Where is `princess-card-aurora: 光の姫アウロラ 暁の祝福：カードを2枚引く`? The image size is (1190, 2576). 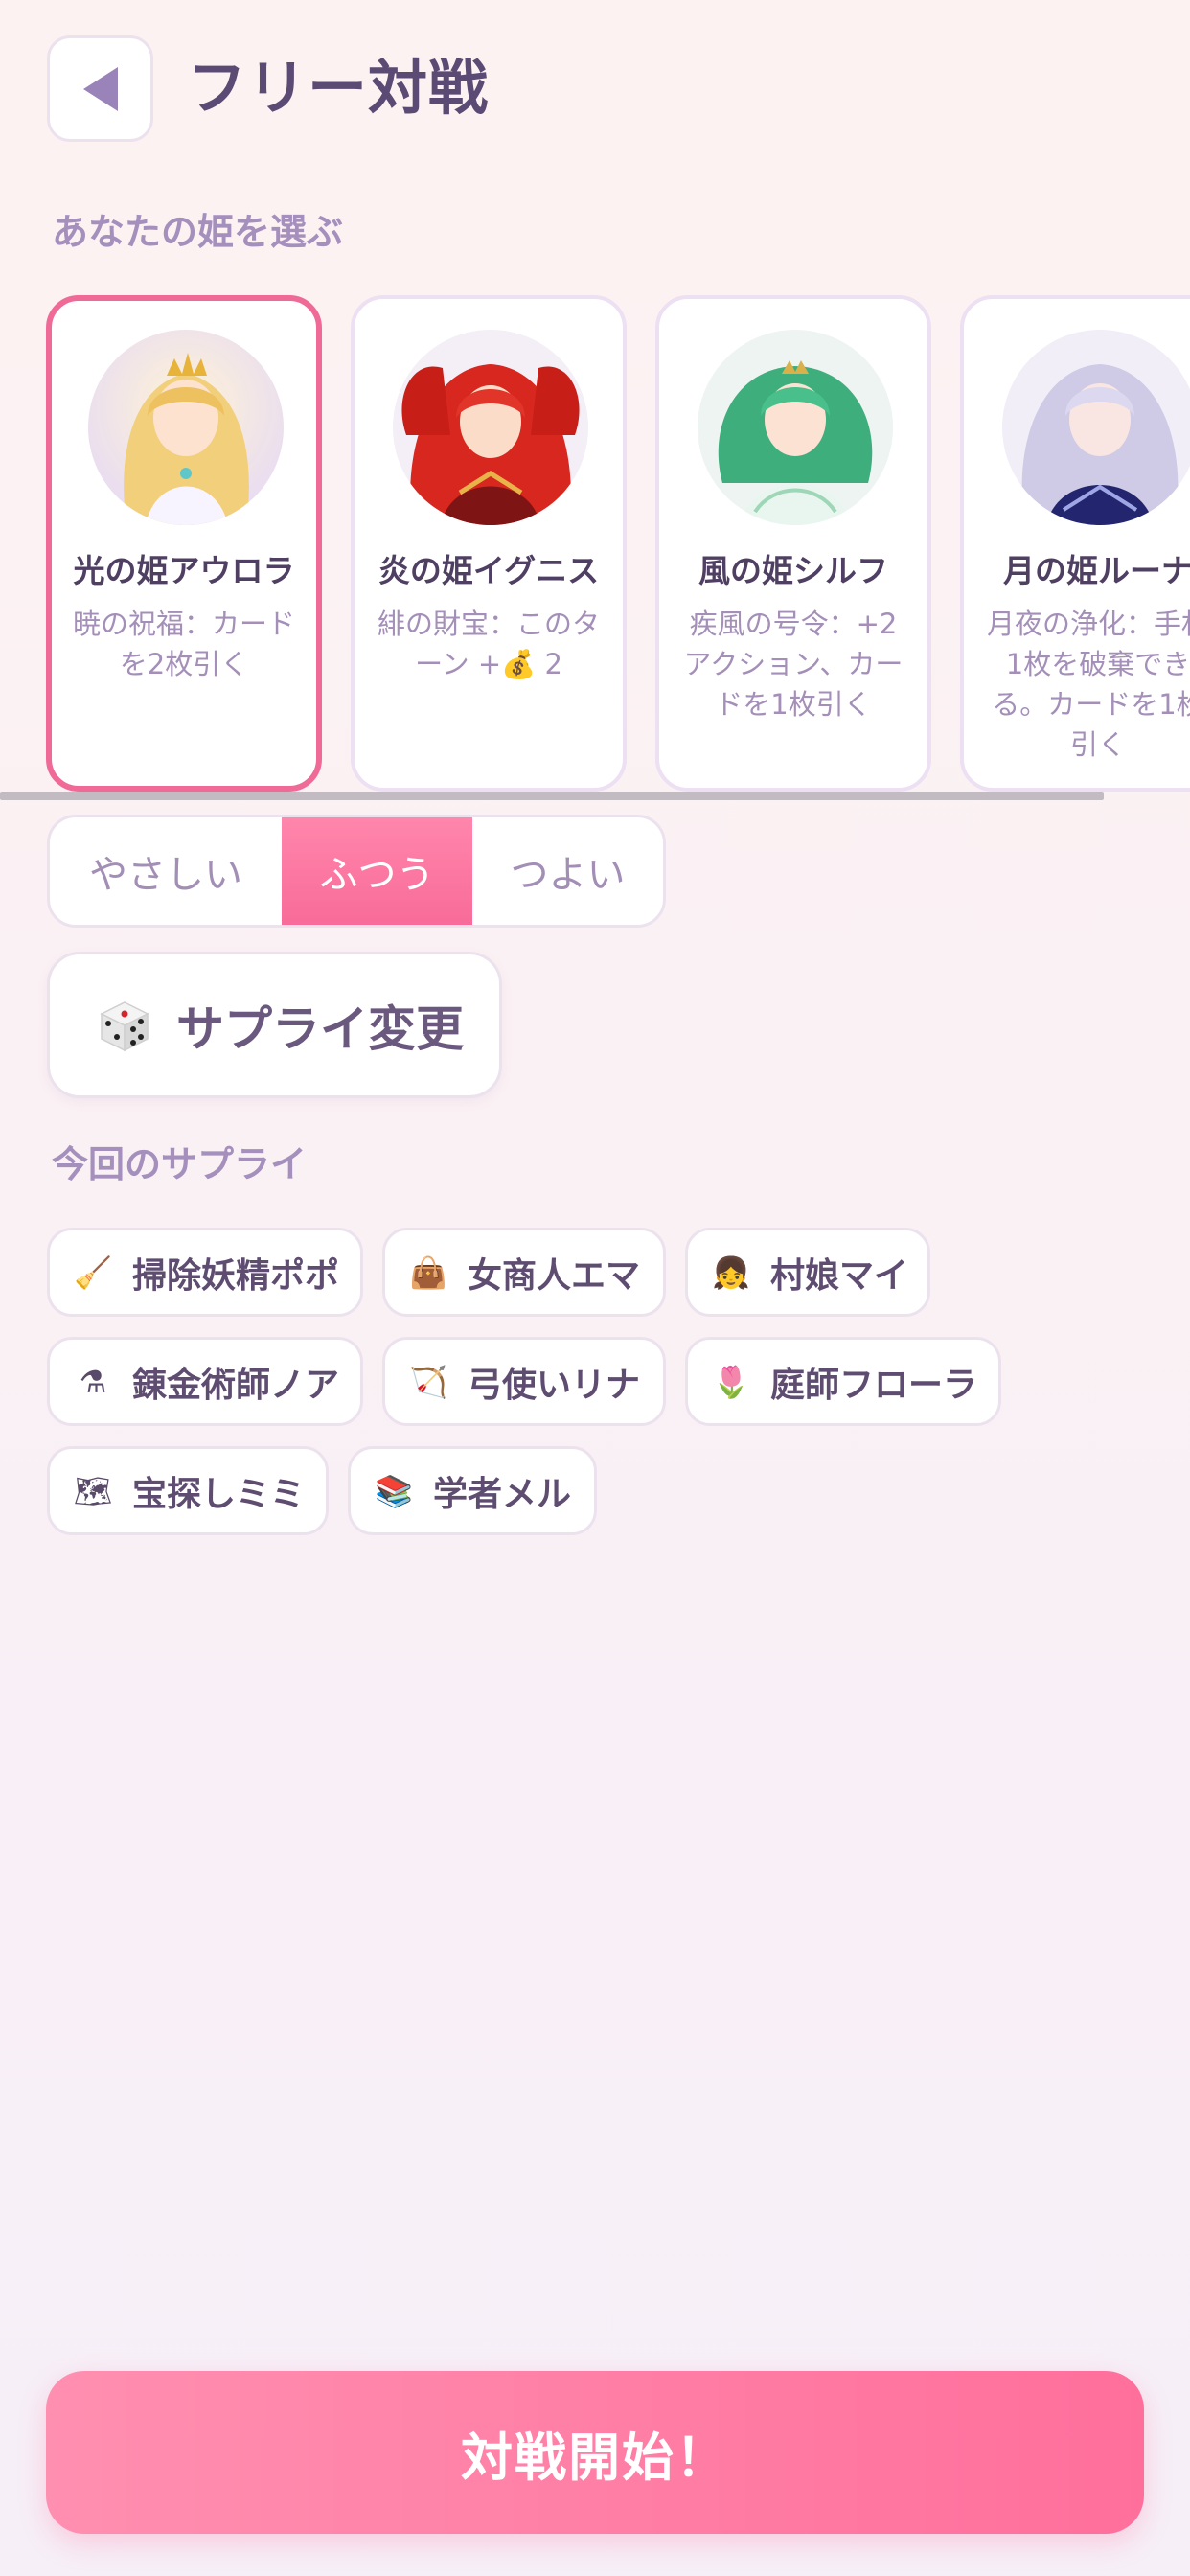
princess-card-aurora: 光の姫アウロラ 暁の祝福：カードを2枚引く is located at coordinates (184, 543).